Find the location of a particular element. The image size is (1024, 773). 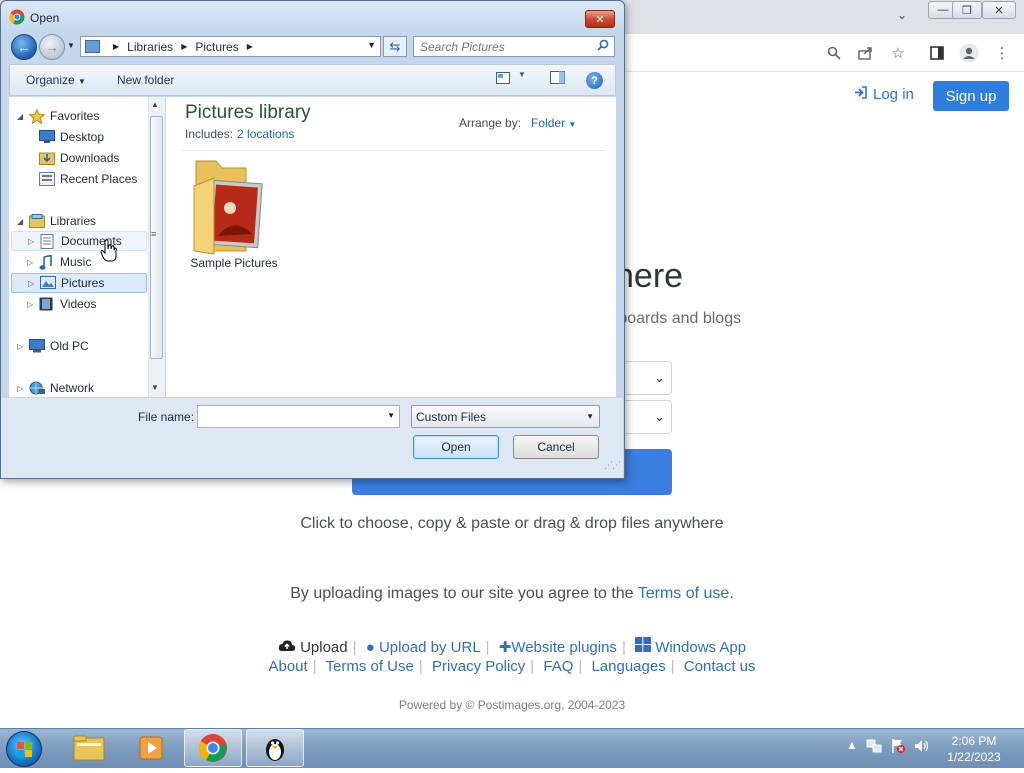

resize-grip-icon: ⋰⋰ is located at coordinates (612, 465).